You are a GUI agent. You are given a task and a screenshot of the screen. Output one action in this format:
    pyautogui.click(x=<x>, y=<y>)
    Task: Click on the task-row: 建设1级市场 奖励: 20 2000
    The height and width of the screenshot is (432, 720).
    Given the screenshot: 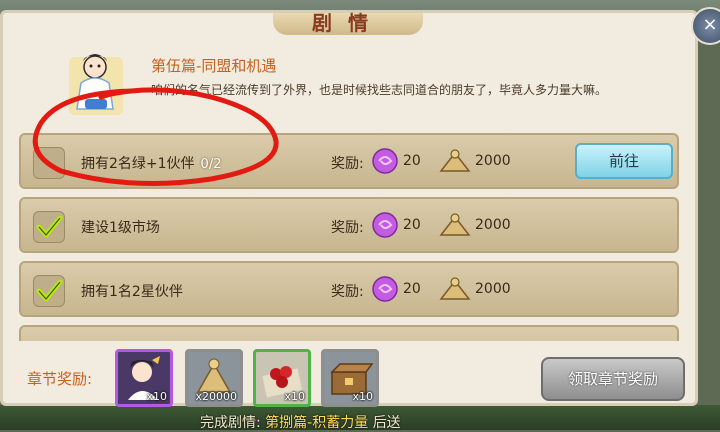 What is the action you would take?
    pyautogui.click(x=349, y=225)
    